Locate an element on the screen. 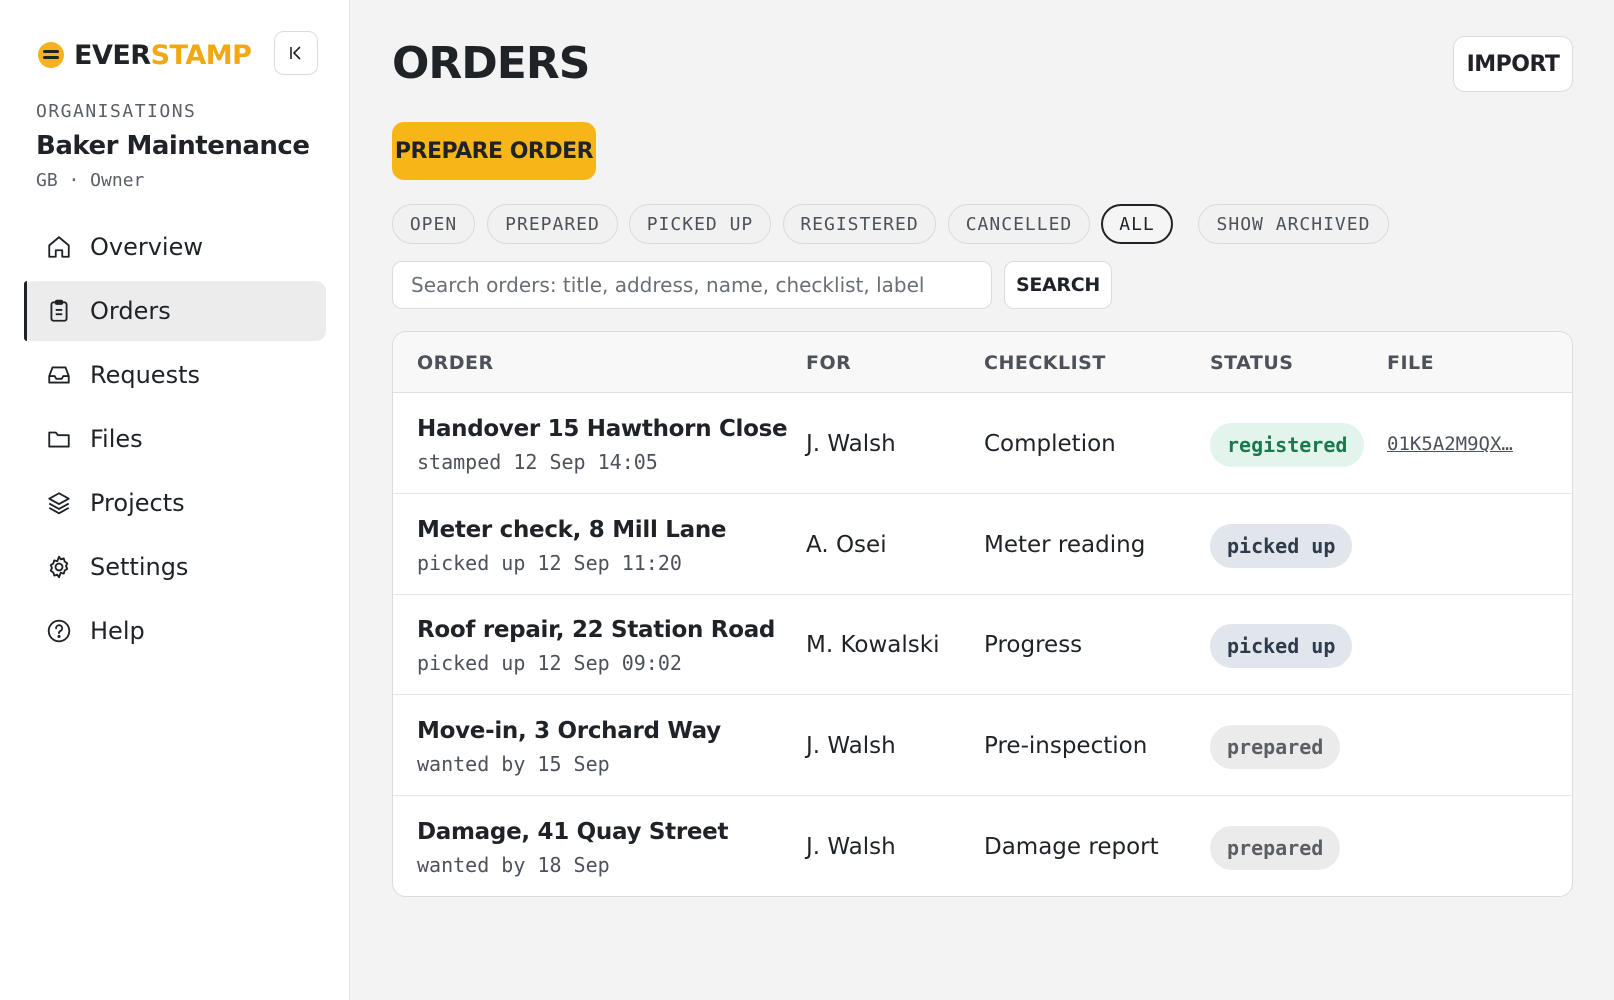 This screenshot has width=1614, height=1000. sidebar-item-projects: Projects is located at coordinates (175, 503).